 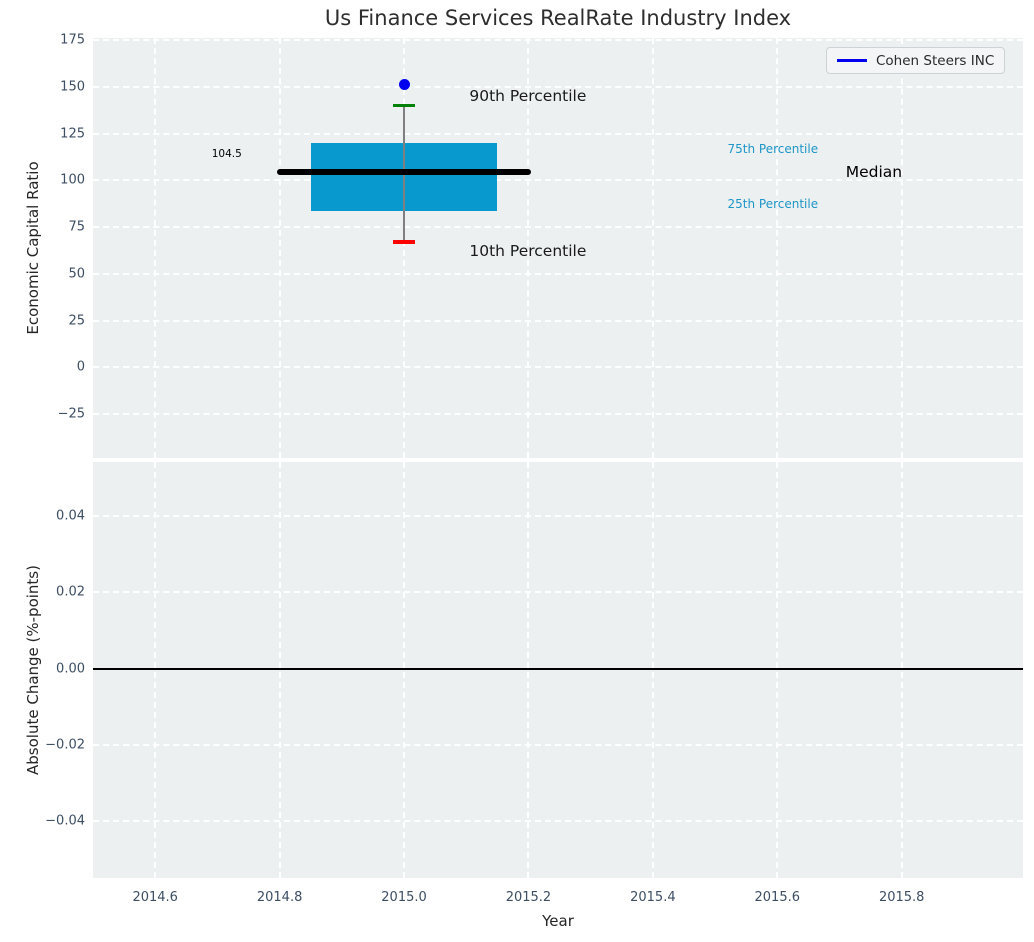 What do you see at coordinates (404, 242) in the screenshot?
I see `boxplot-10th-percentile-cap` at bounding box center [404, 242].